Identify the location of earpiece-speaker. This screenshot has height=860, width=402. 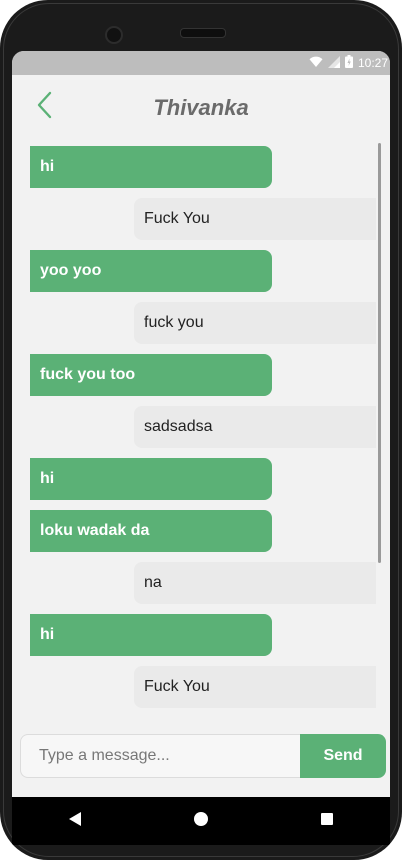
(203, 33).